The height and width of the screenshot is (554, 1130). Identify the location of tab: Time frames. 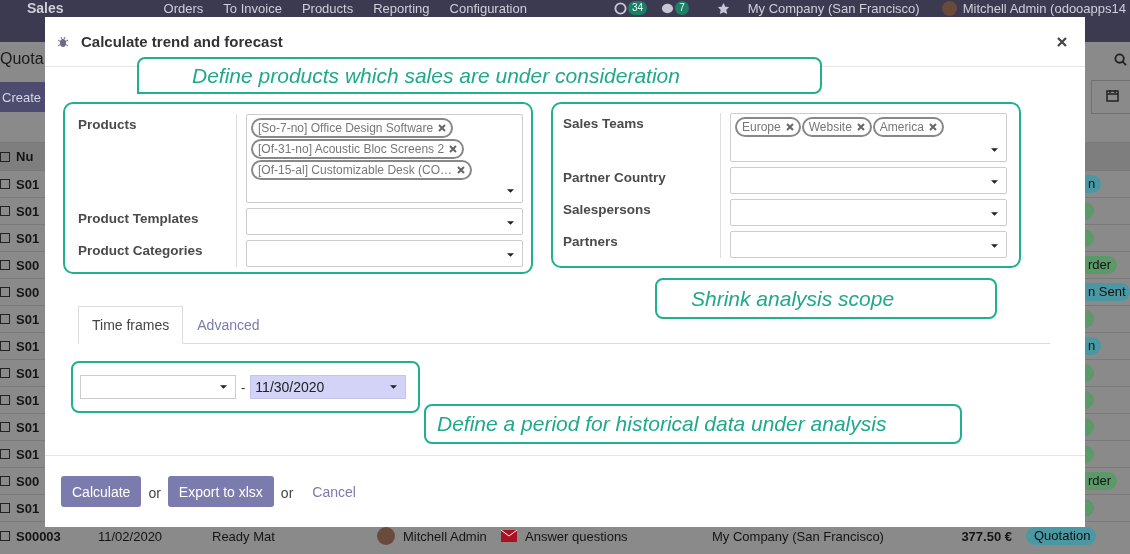
(131, 325).